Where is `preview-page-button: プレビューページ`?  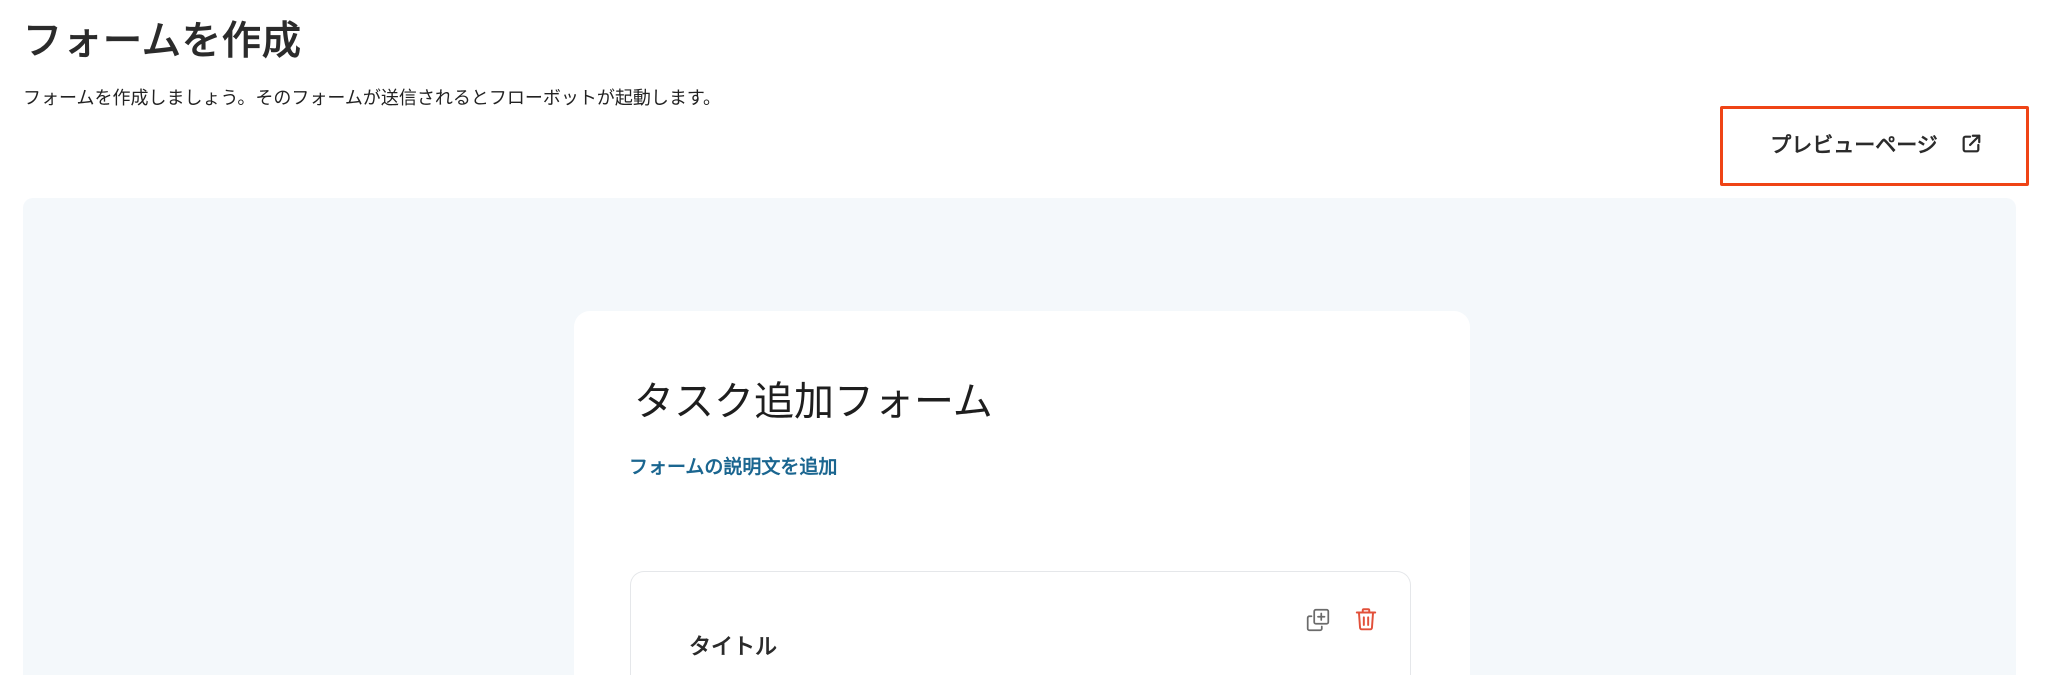
preview-page-button: プレビューページ is located at coordinates (1876, 144).